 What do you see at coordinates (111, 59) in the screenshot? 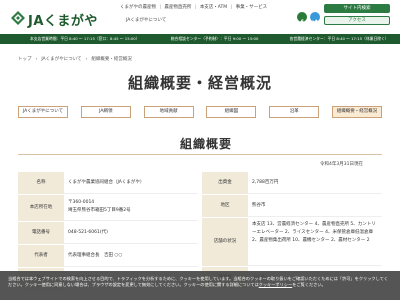
I see `breadcrumb-current: 組織概要・経営概況` at bounding box center [111, 59].